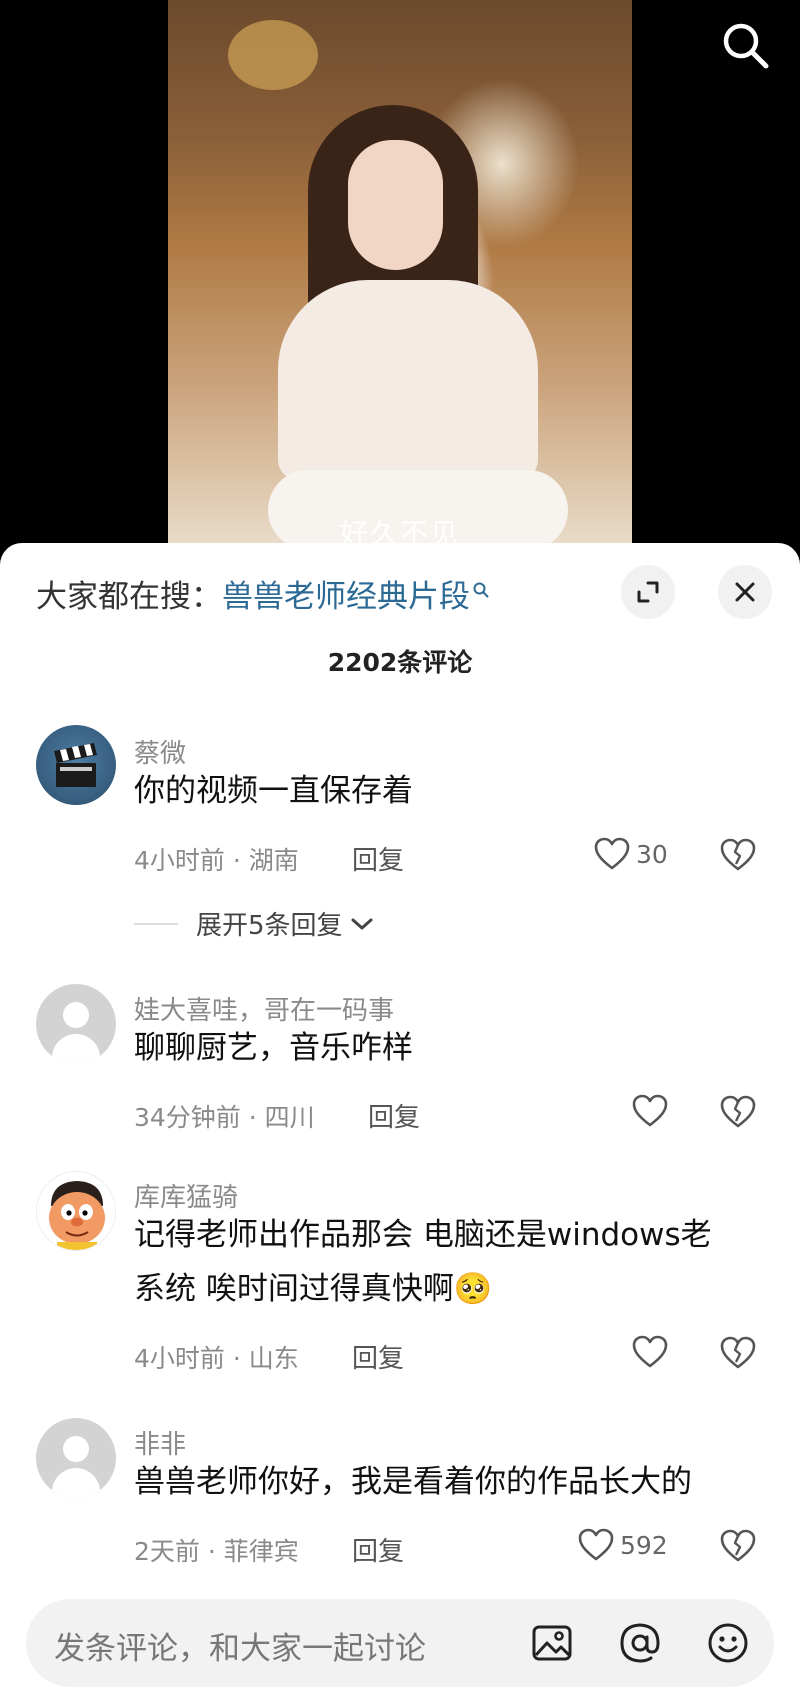 This screenshot has height=1704, width=800. Describe the element at coordinates (413, 1482) in the screenshot. I see `comment-text: 兽兽老师你好，我是看着你的作品长大的` at that location.